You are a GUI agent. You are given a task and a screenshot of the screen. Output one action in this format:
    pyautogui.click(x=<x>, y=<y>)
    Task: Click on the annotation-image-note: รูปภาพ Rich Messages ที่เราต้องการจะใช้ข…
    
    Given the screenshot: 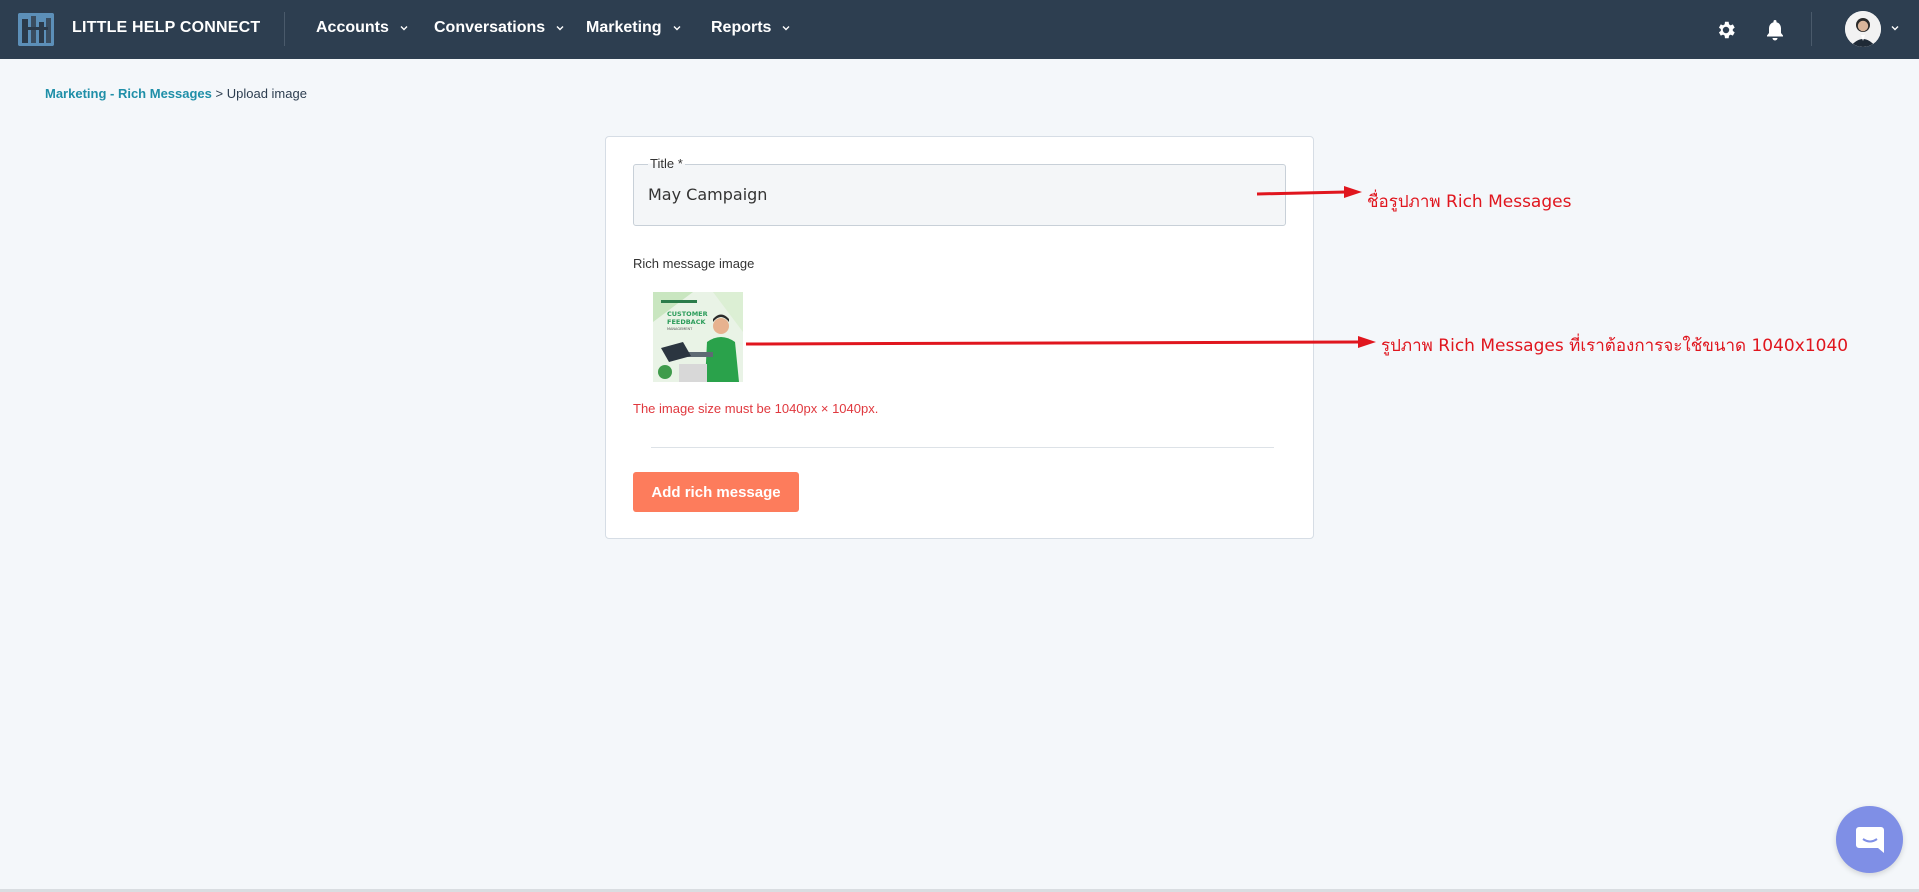 What is the action you would take?
    pyautogui.click(x=1615, y=346)
    